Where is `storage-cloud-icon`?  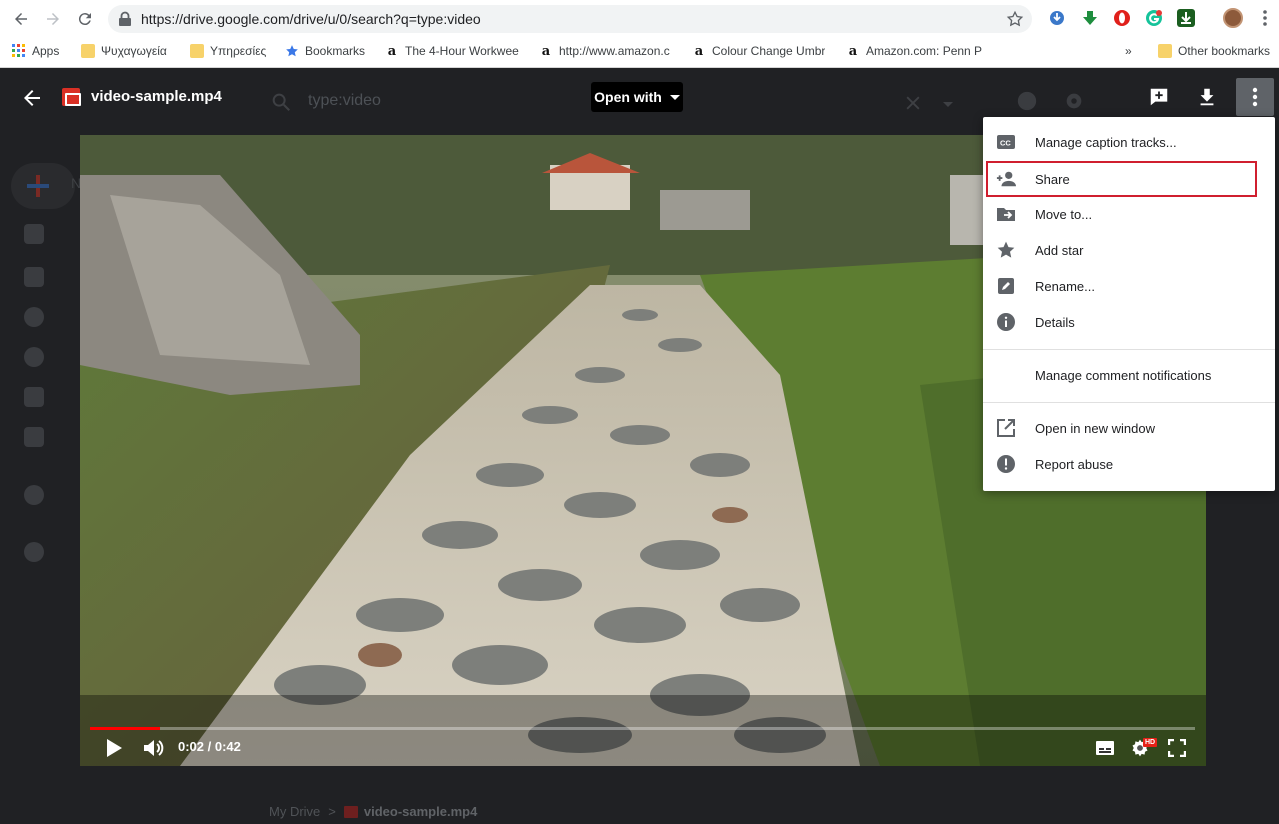 storage-cloud-icon is located at coordinates (34, 552).